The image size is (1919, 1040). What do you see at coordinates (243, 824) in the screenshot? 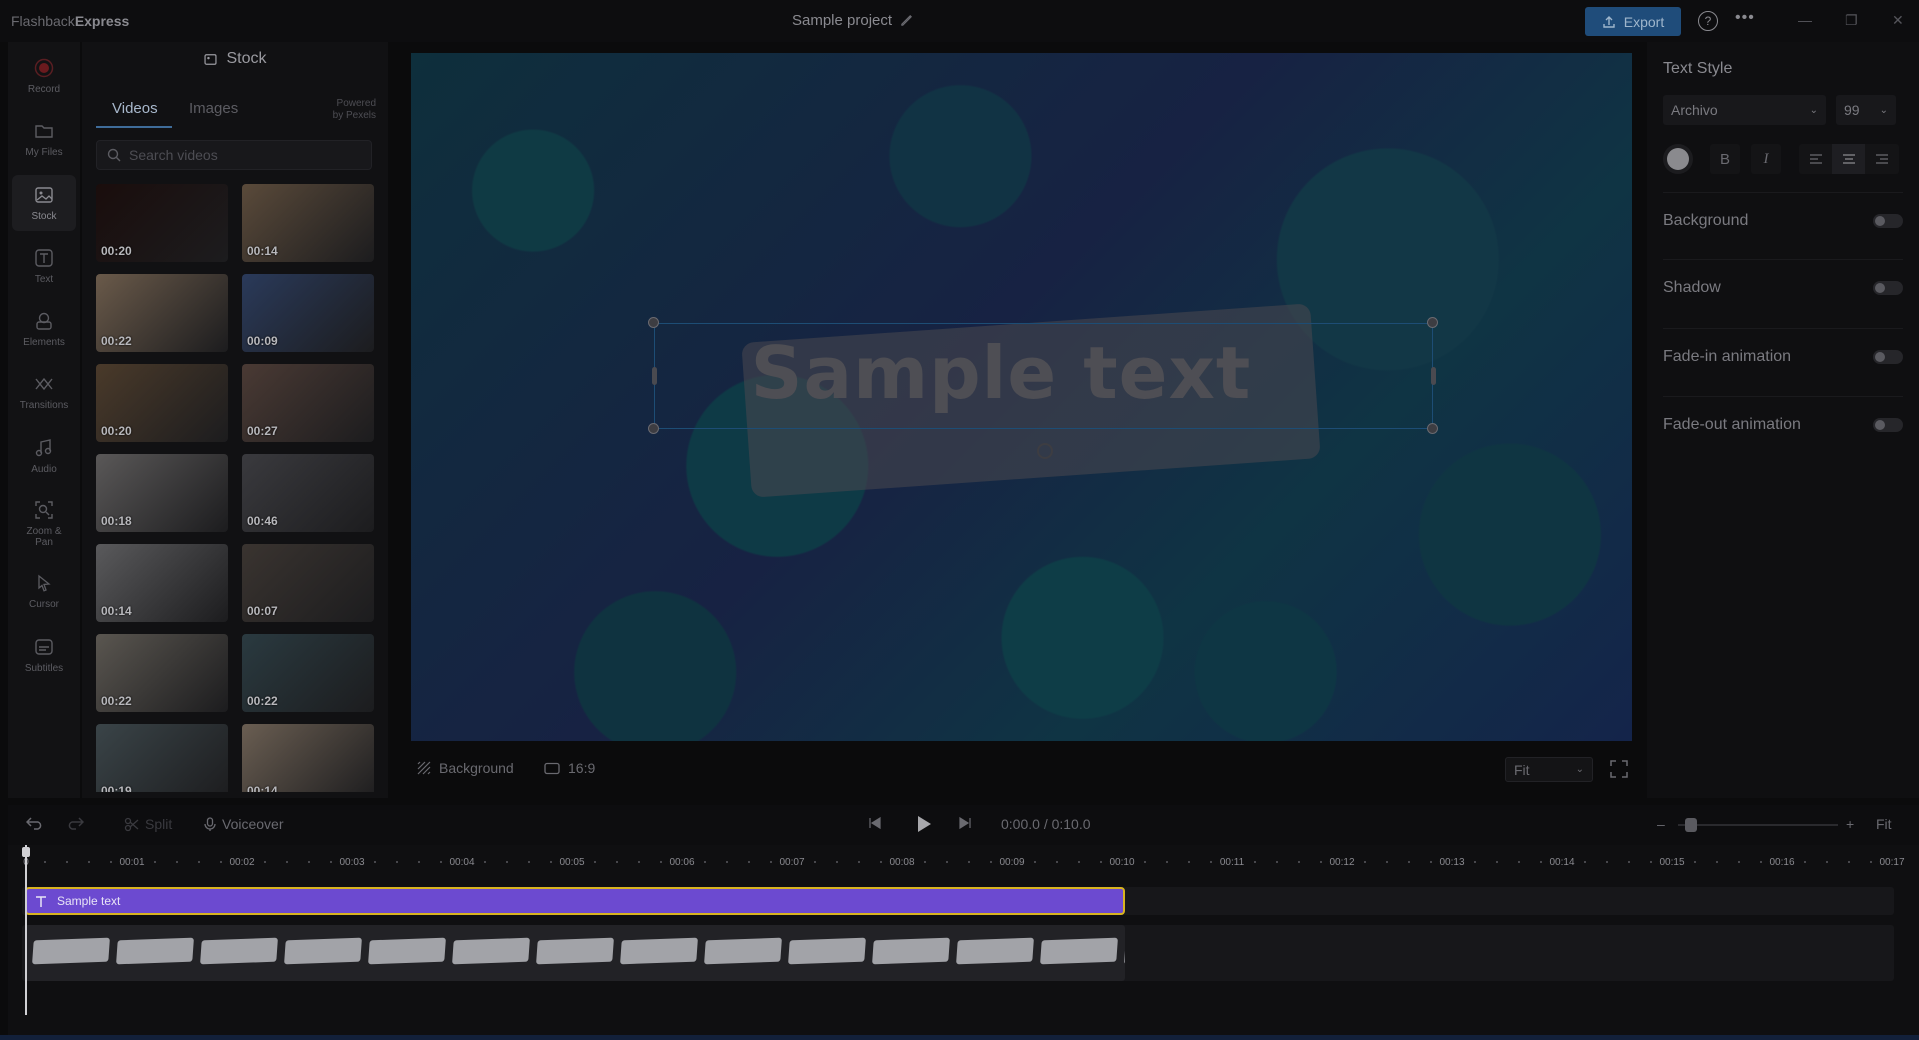
I see `voiceover-button: Voiceover` at bounding box center [243, 824].